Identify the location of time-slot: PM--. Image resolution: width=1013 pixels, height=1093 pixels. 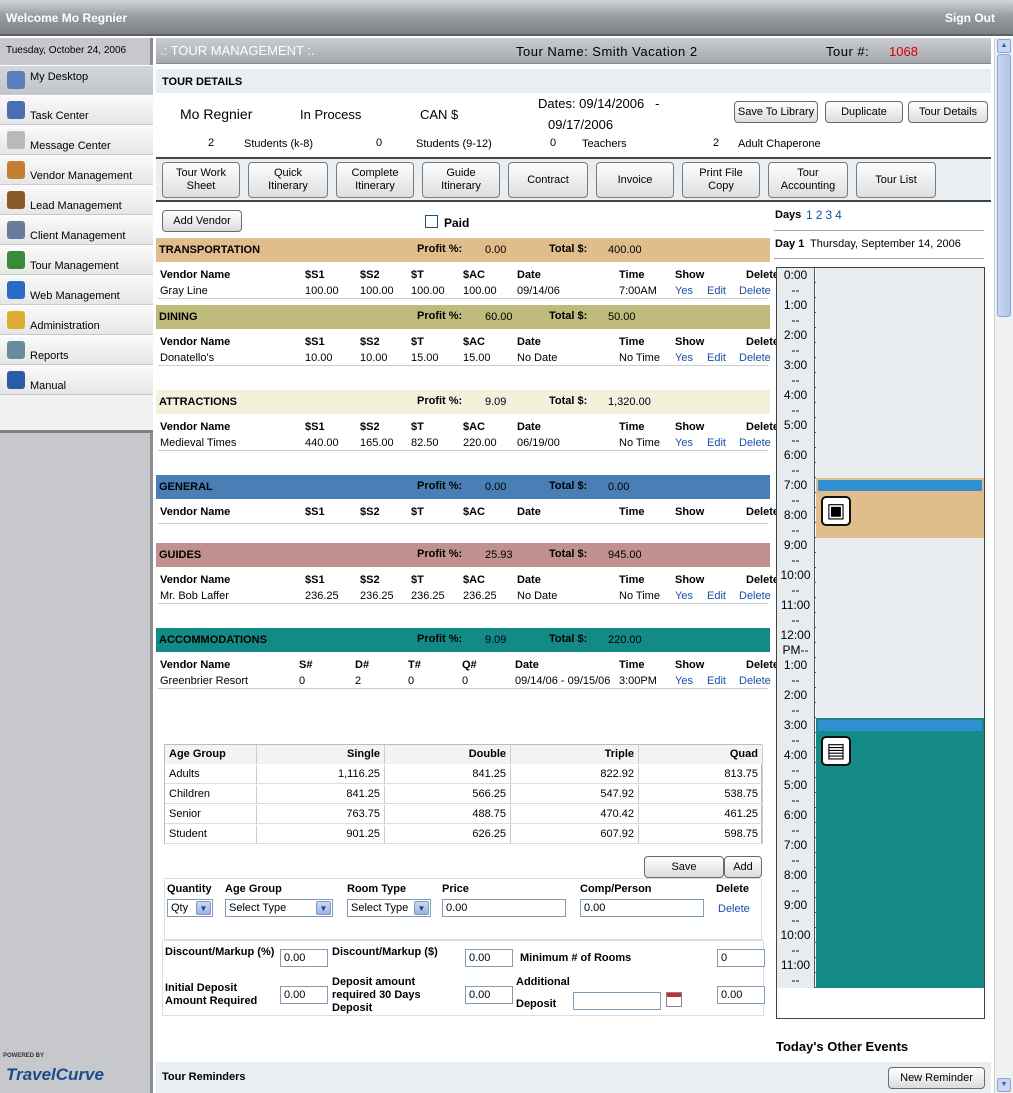
(880, 650).